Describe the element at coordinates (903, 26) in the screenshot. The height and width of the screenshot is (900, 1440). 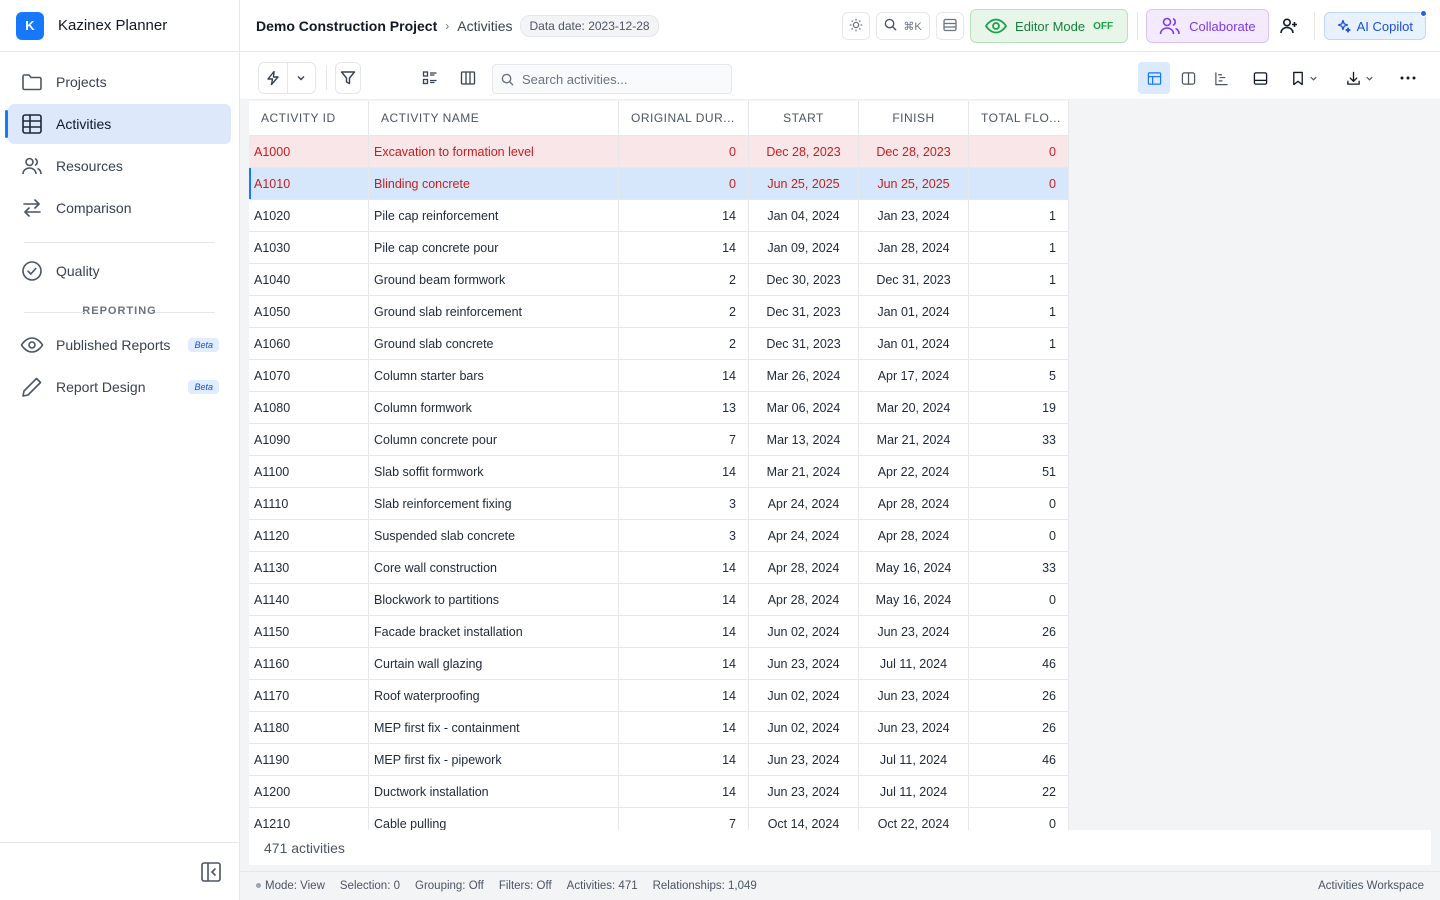
I see `command-search-button: ⌘K` at that location.